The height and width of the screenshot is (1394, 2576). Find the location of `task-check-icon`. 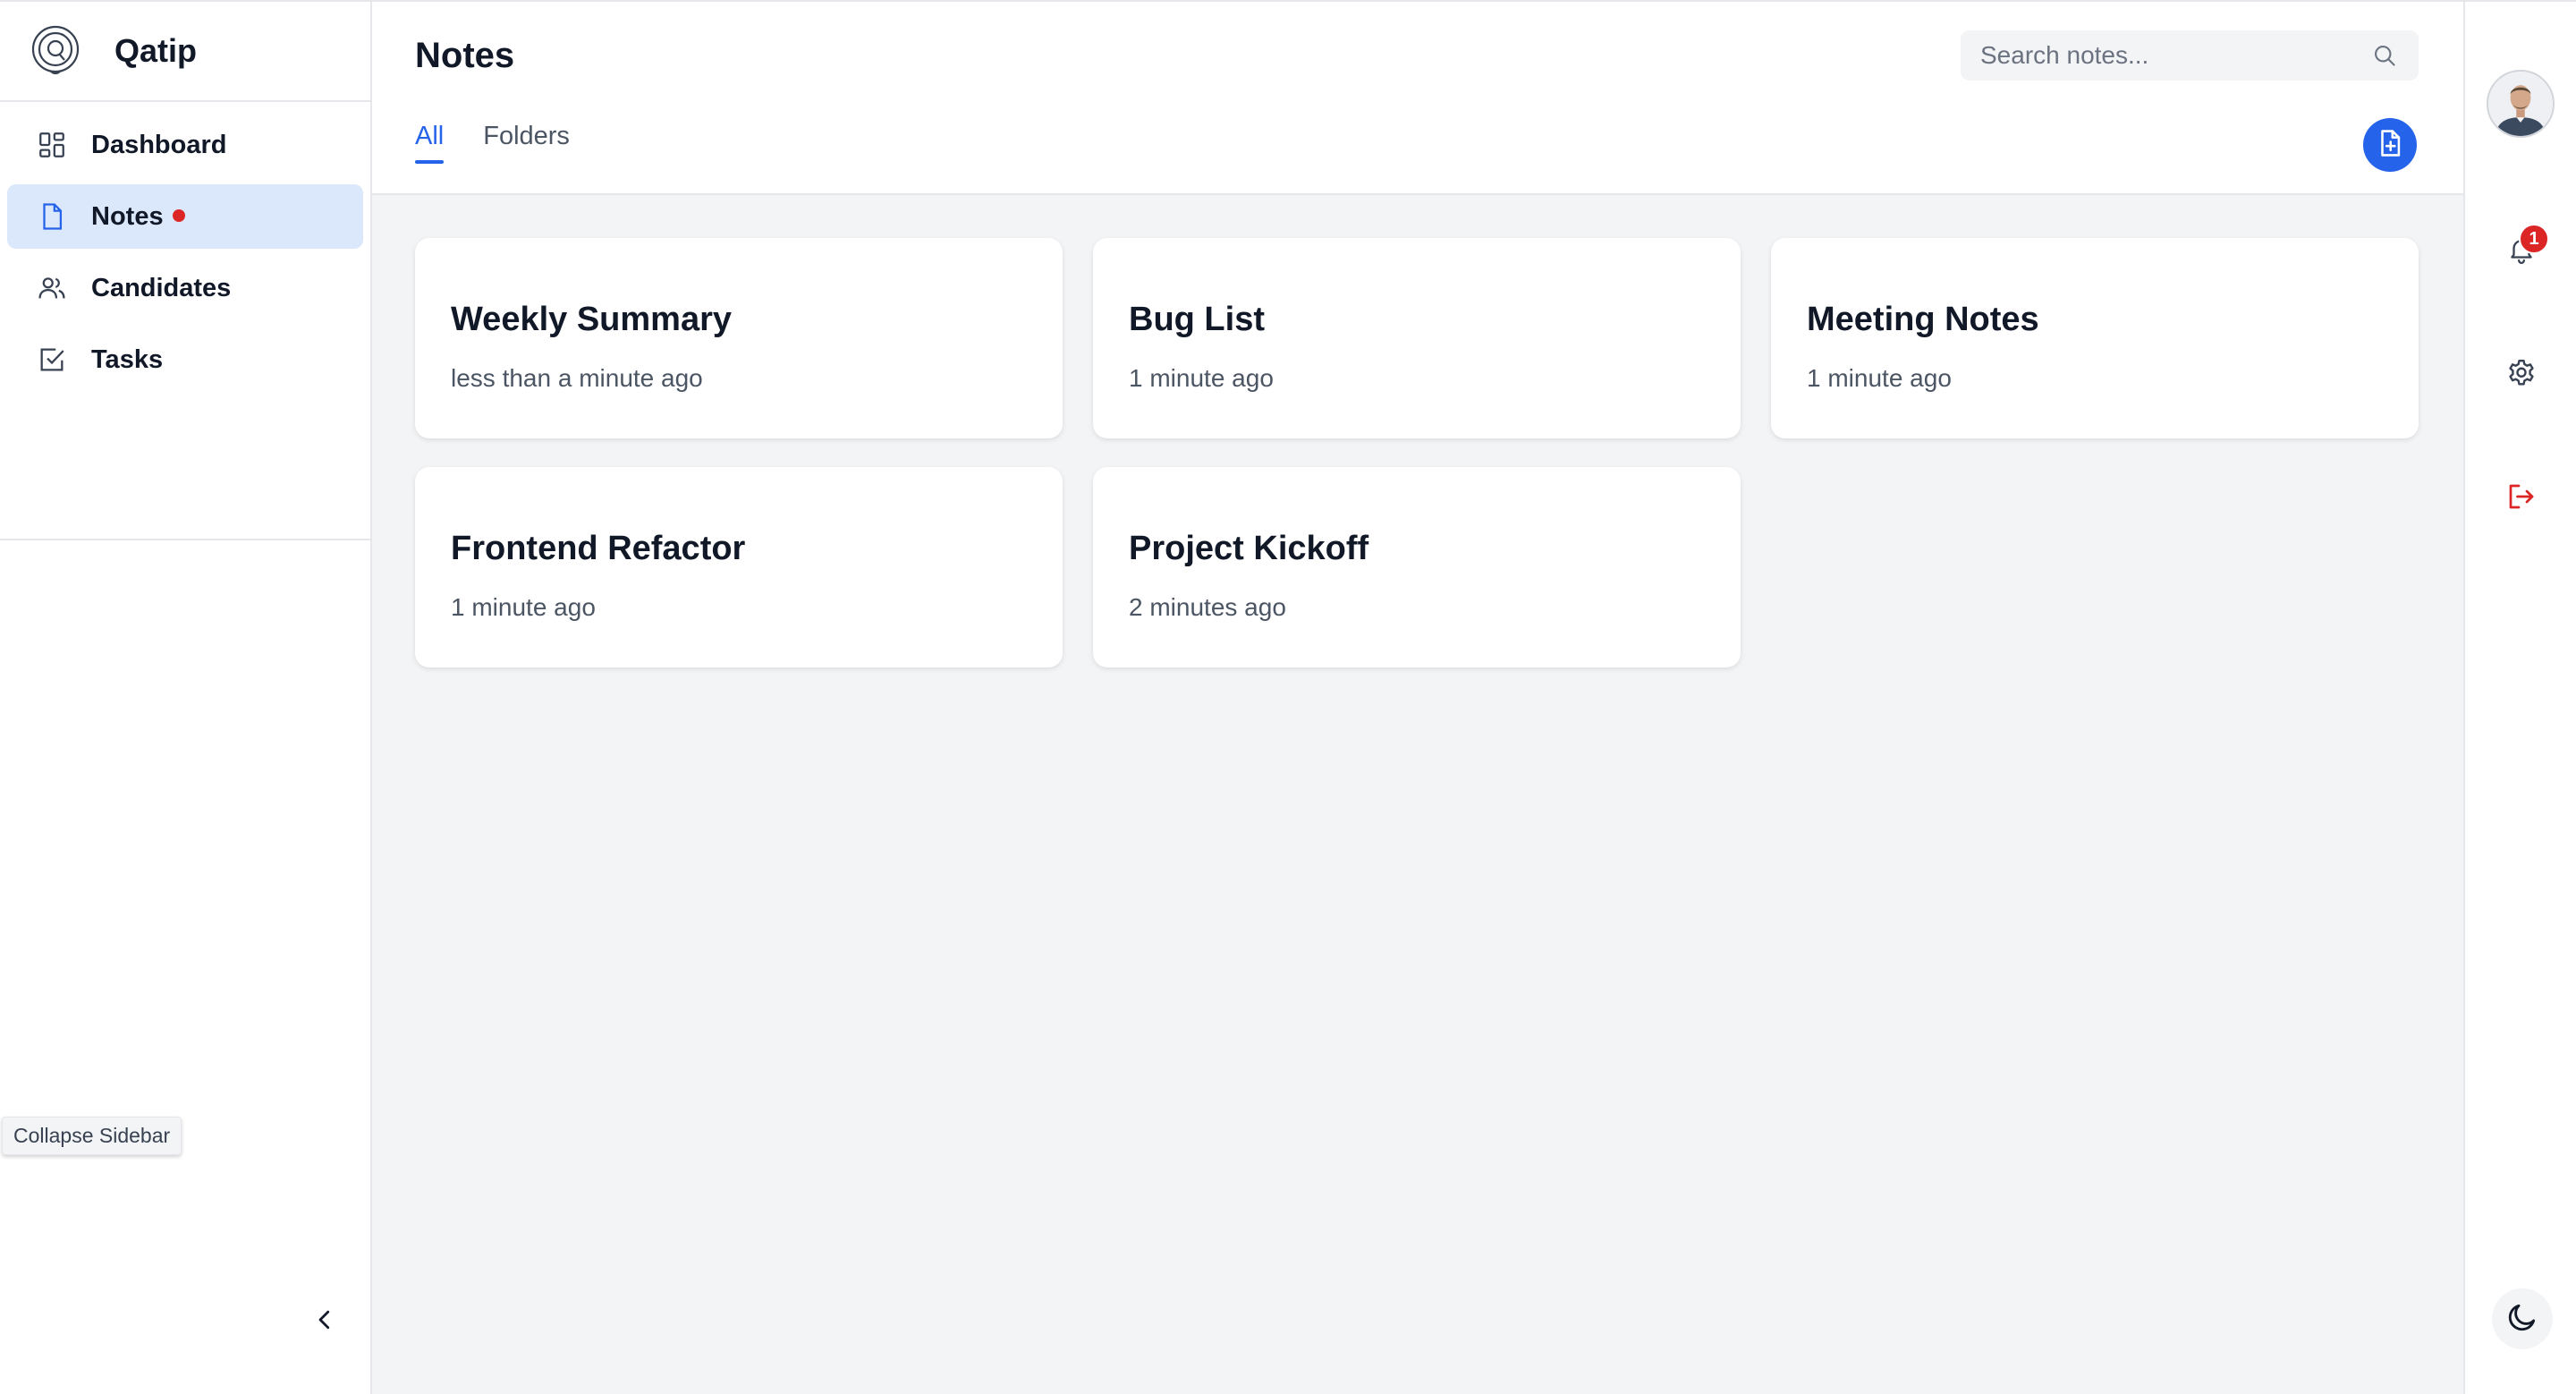

task-check-icon is located at coordinates (52, 360).